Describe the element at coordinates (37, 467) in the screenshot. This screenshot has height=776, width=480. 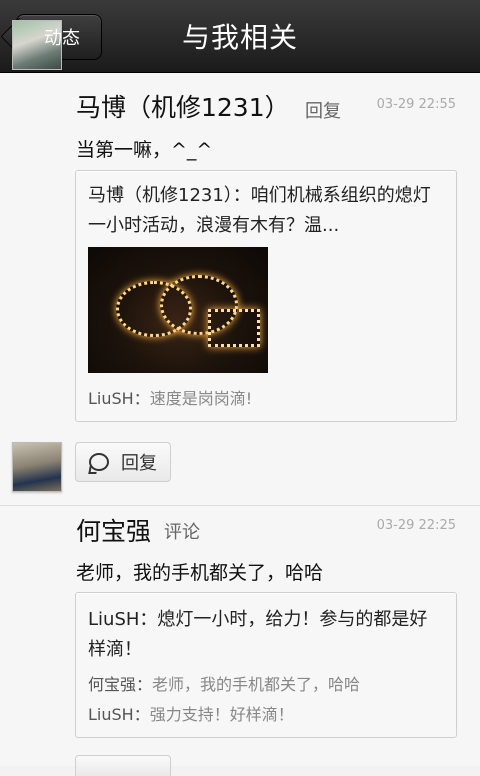
I see `avatar` at that location.